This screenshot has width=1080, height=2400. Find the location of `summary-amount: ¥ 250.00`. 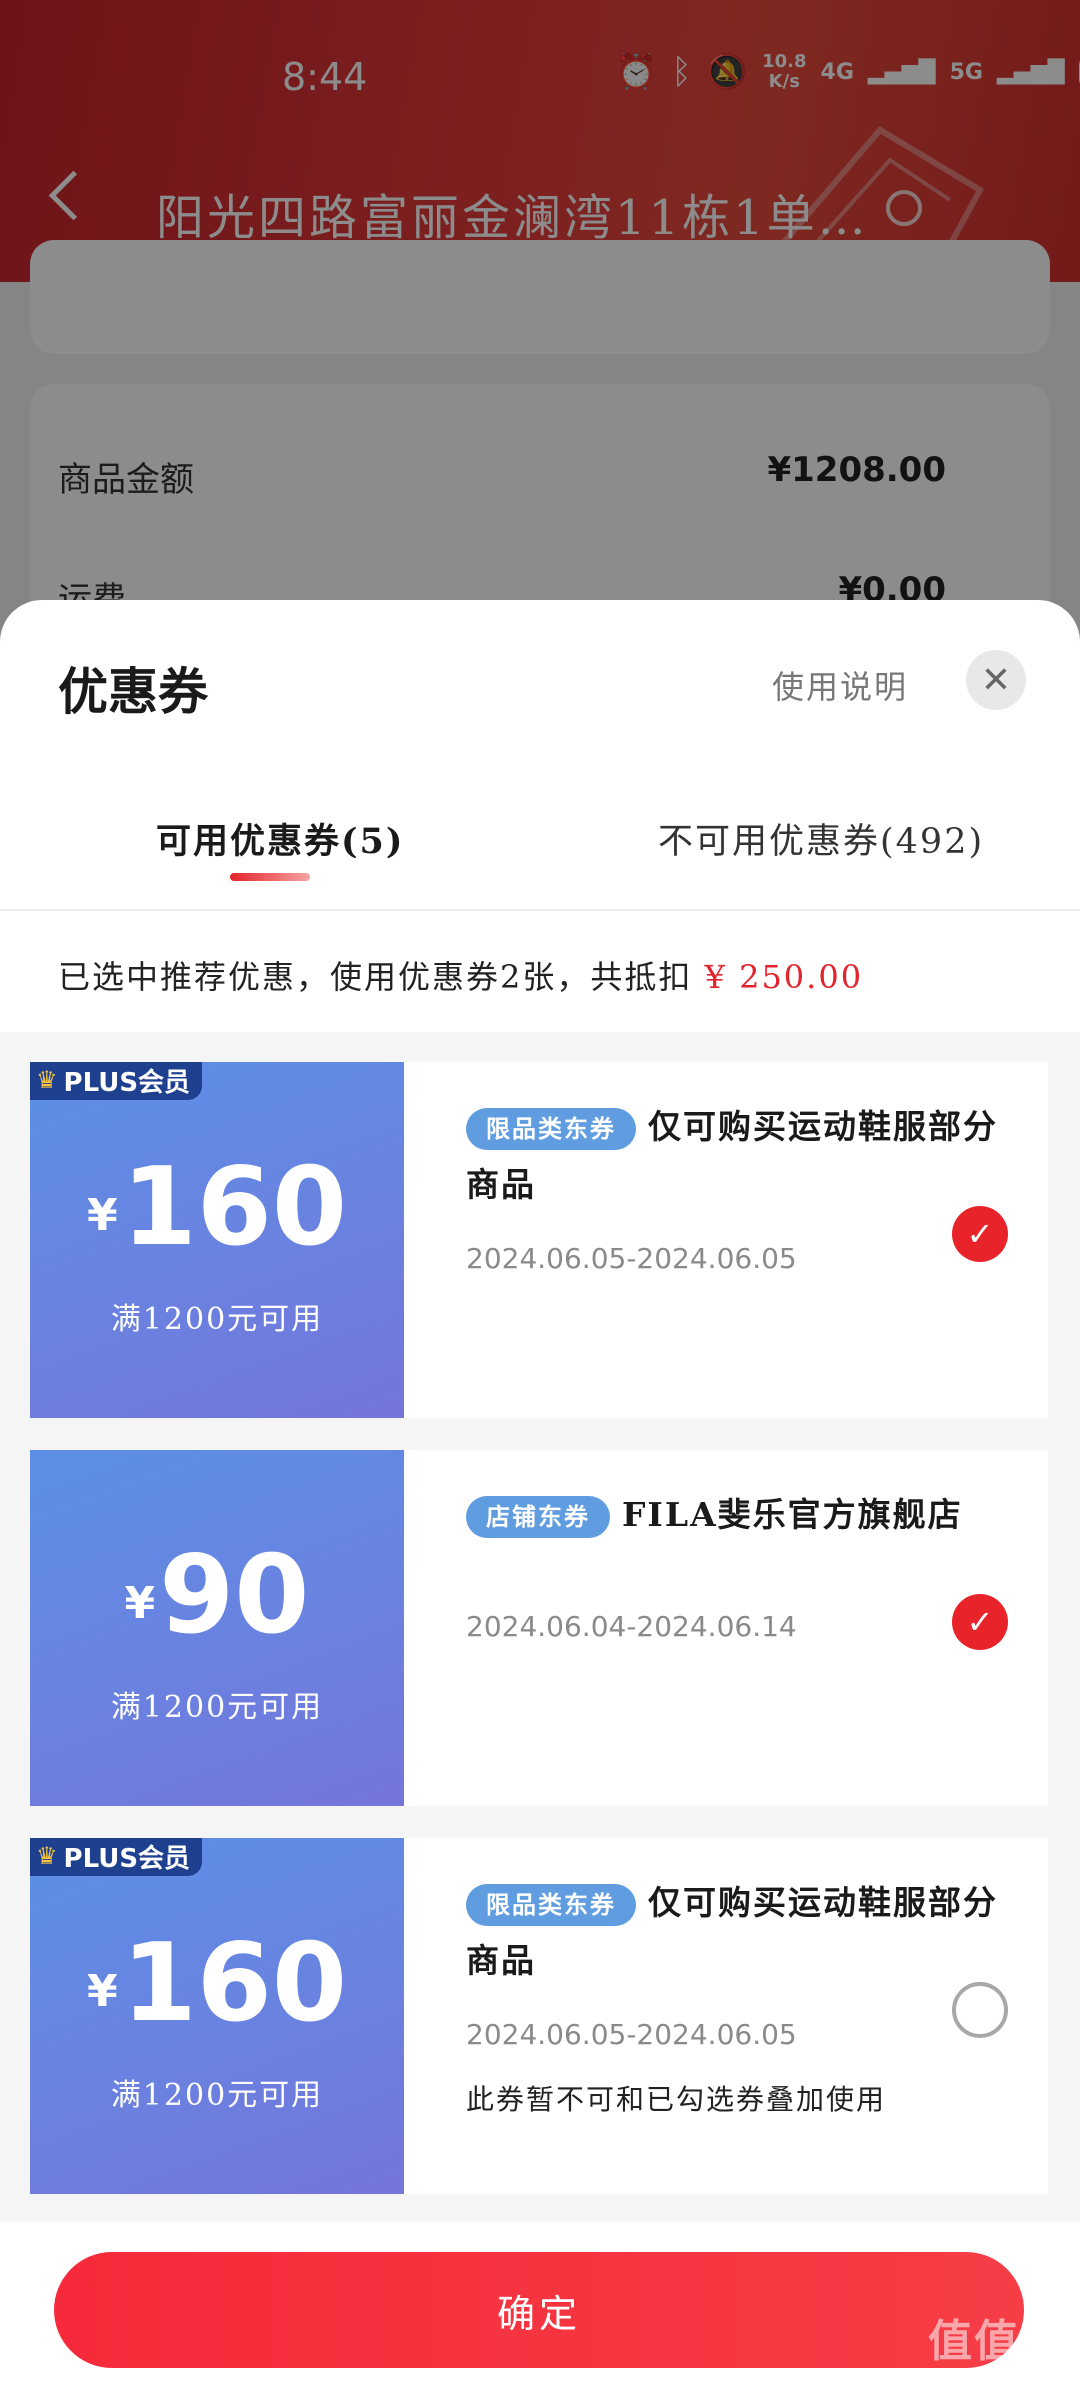

summary-amount: ¥ 250.00 is located at coordinates (784, 977).